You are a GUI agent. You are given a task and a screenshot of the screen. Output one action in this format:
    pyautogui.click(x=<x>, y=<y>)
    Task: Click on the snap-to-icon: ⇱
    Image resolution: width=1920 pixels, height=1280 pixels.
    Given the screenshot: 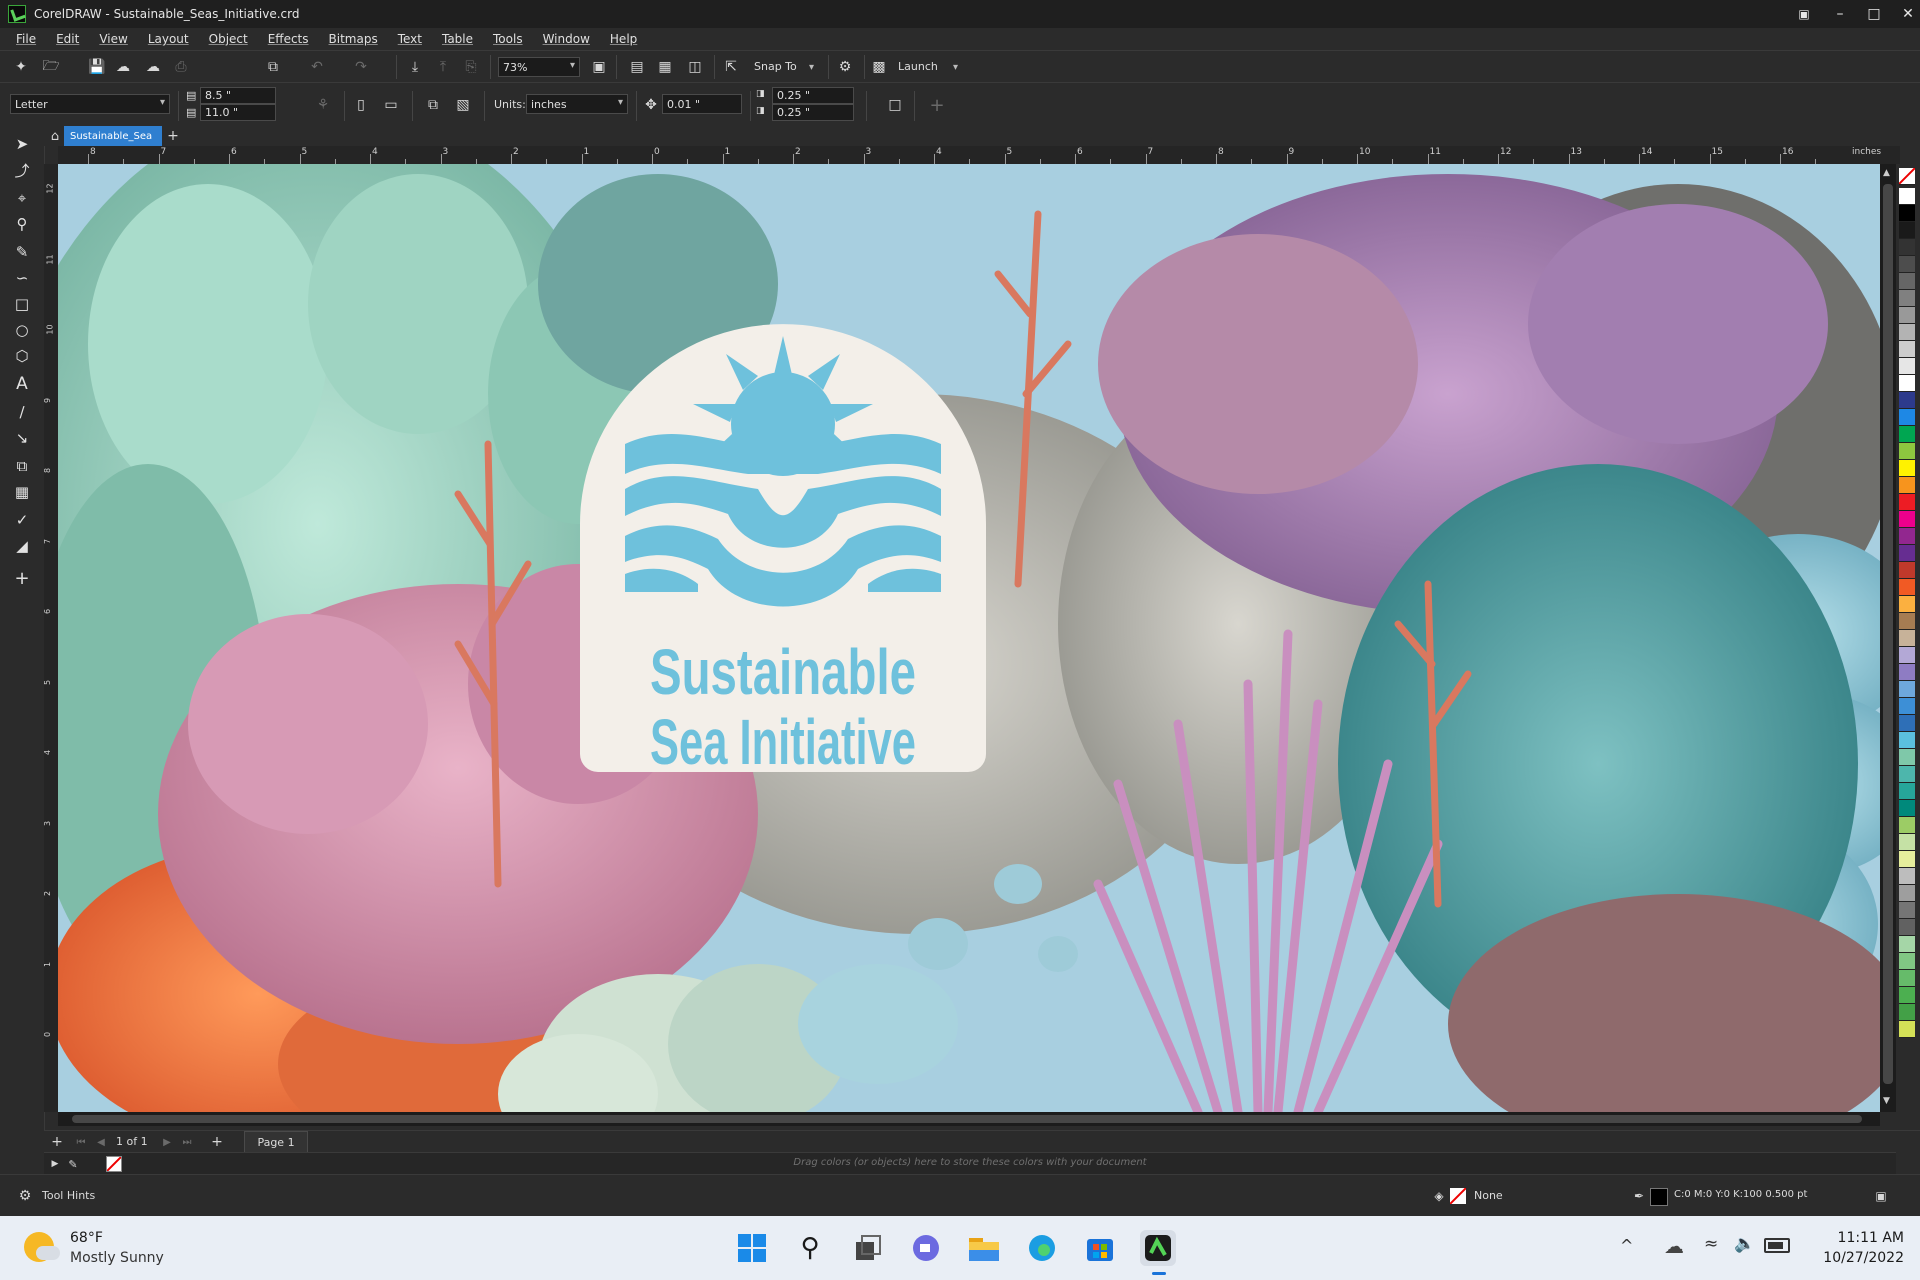 What is the action you would take?
    pyautogui.click(x=731, y=67)
    